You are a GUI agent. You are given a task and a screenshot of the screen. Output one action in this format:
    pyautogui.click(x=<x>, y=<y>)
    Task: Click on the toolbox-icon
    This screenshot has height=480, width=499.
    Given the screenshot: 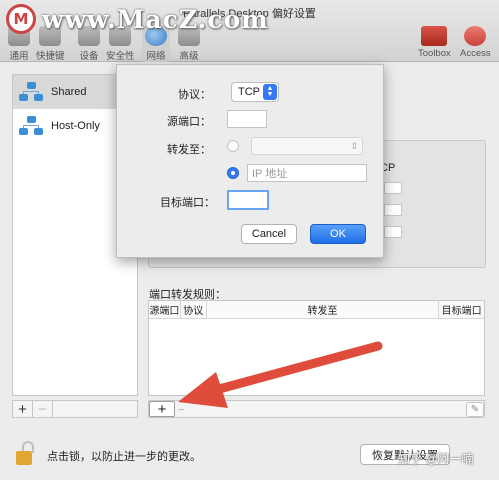 What is the action you would take?
    pyautogui.click(x=434, y=36)
    